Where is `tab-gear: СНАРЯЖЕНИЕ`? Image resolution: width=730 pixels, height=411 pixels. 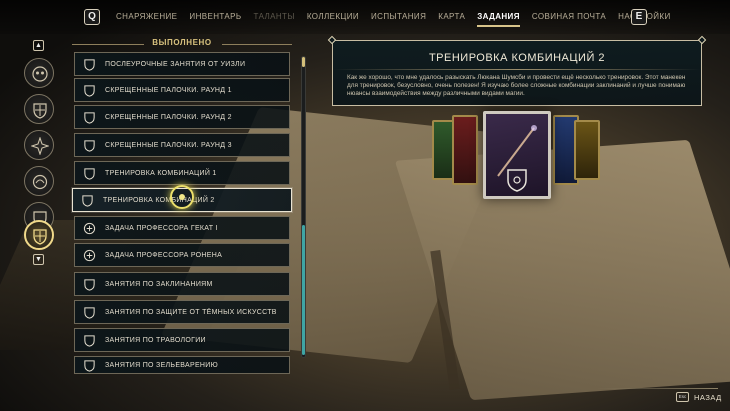 tab-gear: СНАРЯЖЕНИЕ is located at coordinates (146, 16).